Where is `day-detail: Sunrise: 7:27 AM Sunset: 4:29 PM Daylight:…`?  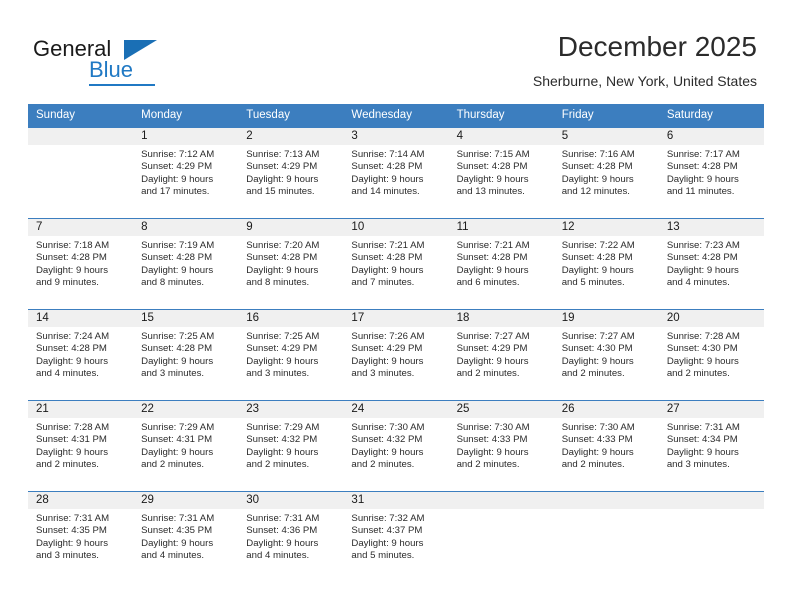
day-detail: Sunrise: 7:27 AM Sunset: 4:29 PM Daylight:… is located at coordinates (501, 354).